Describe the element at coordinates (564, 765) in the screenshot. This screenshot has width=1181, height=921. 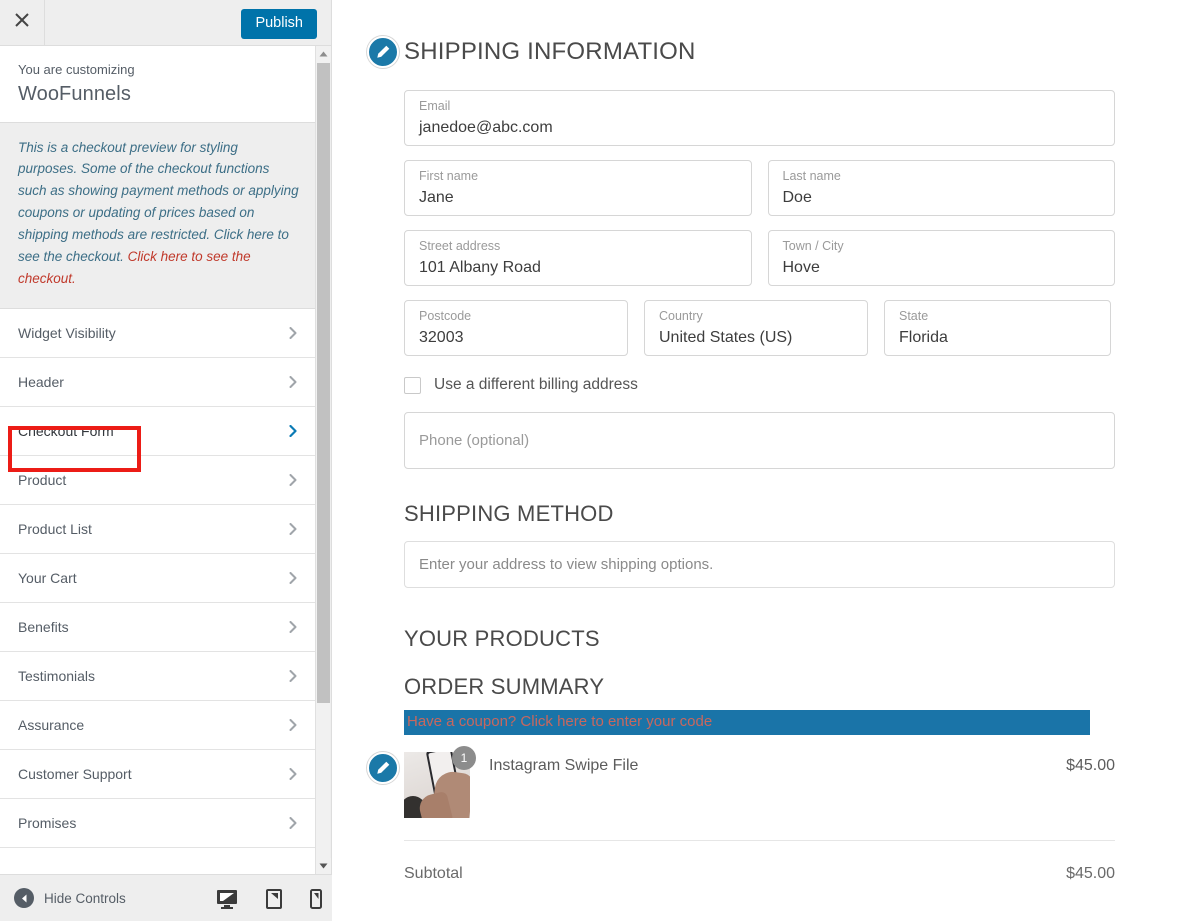
I see `product-name: Instagram Swipe File` at that location.